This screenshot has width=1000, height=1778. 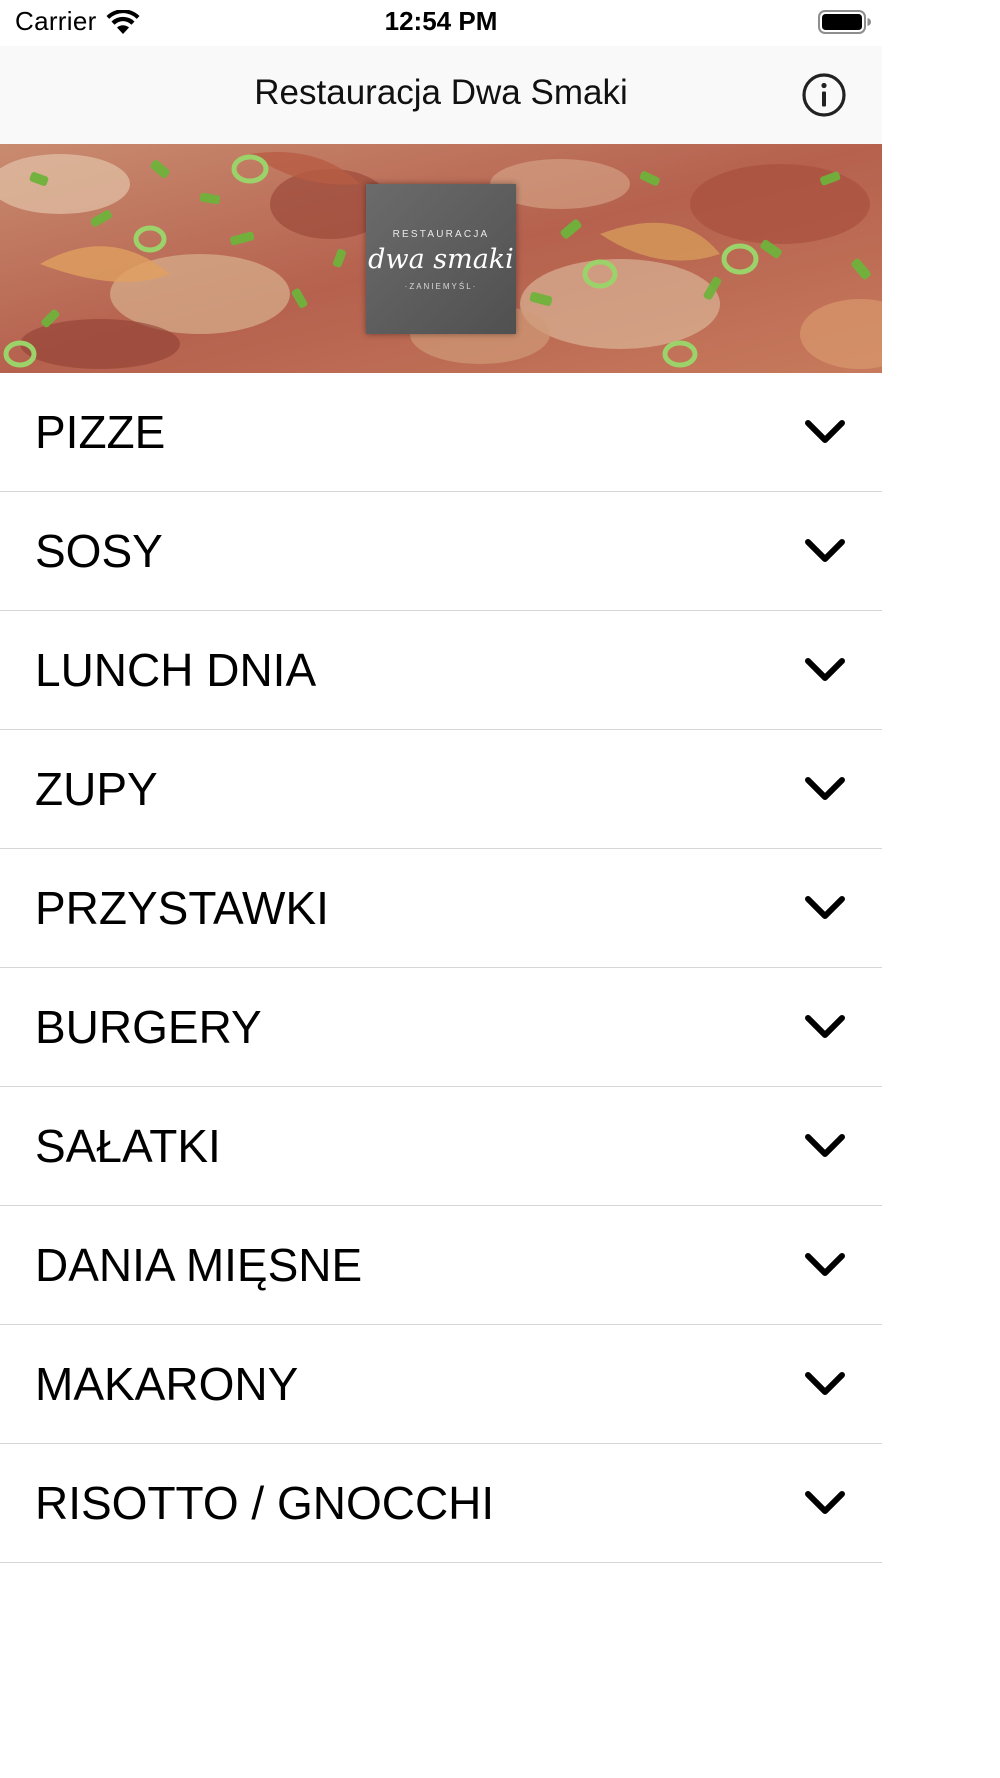 What do you see at coordinates (199, 1265) in the screenshot?
I see `menu-category-label: DANIA MIĘSNE` at bounding box center [199, 1265].